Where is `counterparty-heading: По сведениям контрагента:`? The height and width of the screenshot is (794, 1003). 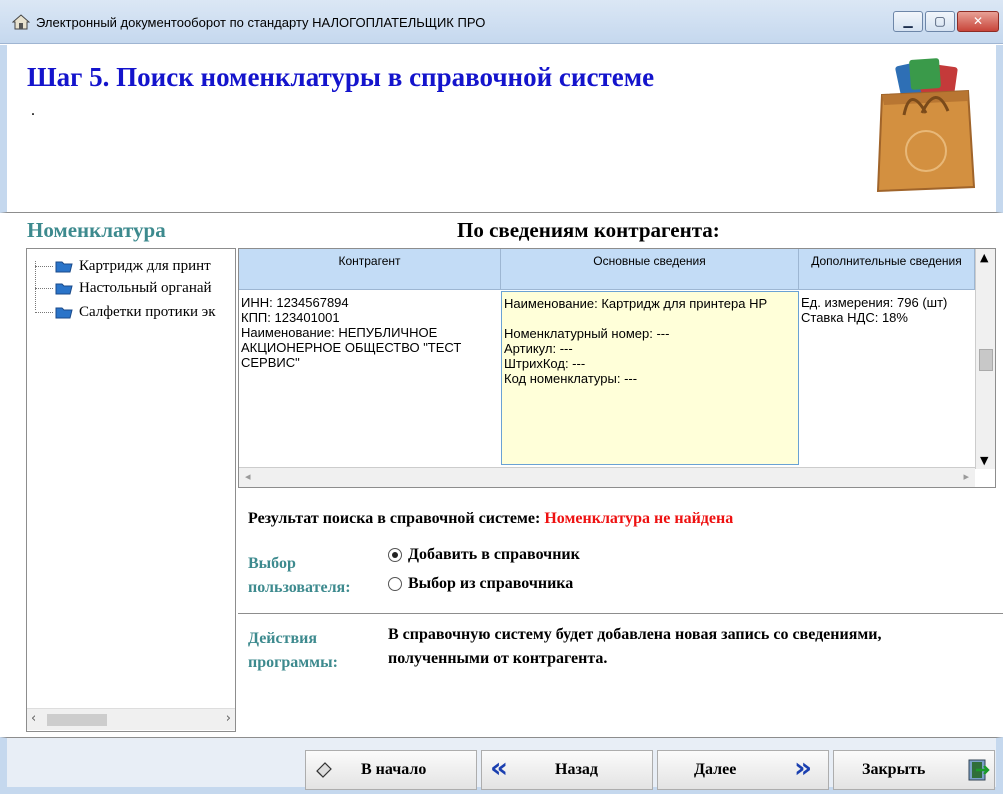
counterparty-heading: По сведениям контрагента: is located at coordinates (588, 230).